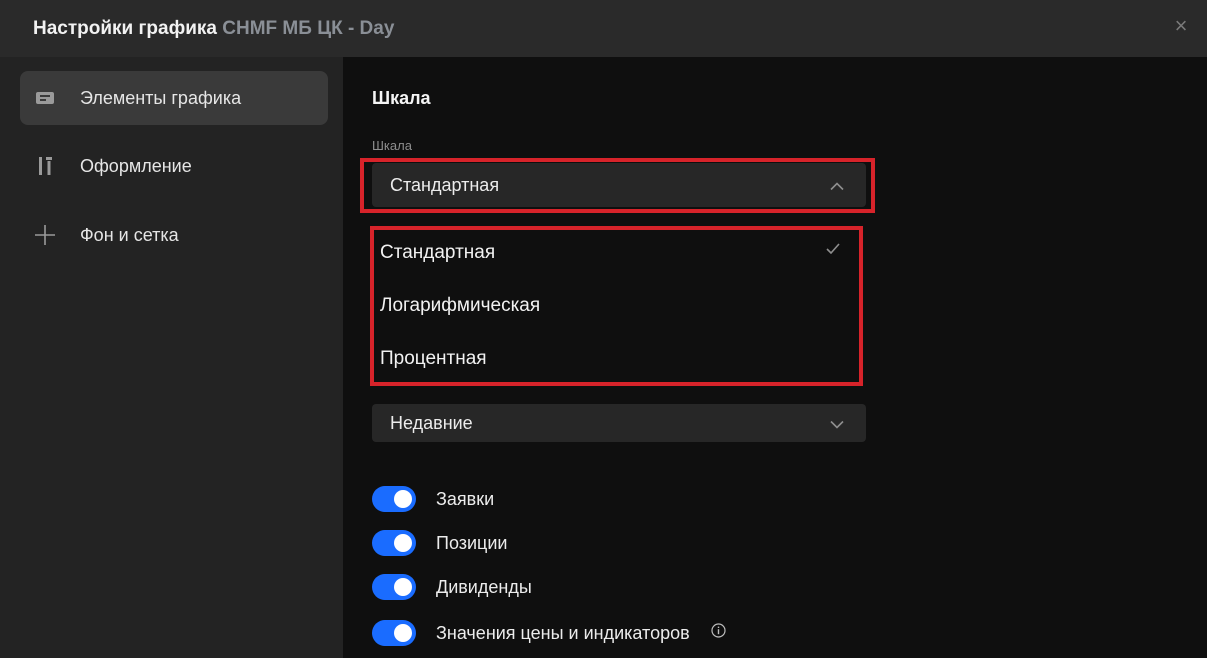 The height and width of the screenshot is (658, 1207). What do you see at coordinates (136, 165) in the screenshot?
I see `sidebar-item-label: Оформление` at bounding box center [136, 165].